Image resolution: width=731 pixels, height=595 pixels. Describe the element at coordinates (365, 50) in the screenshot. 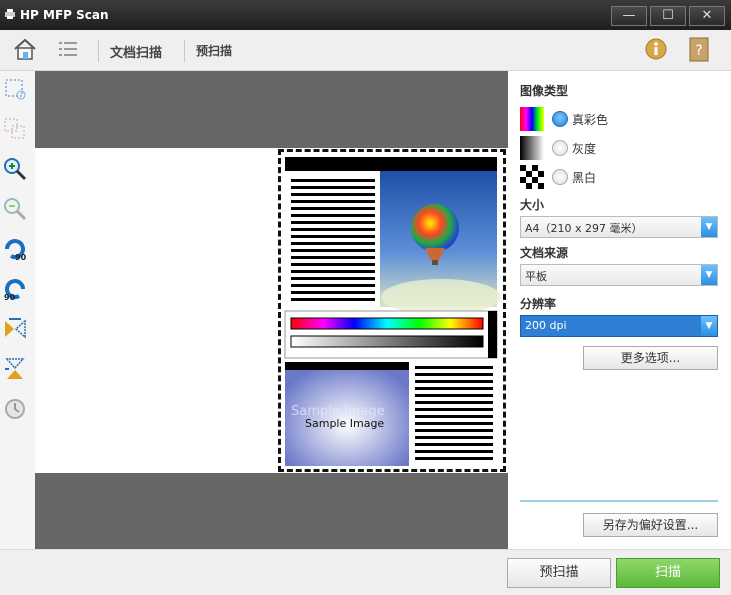

I see `top-toolbar: 文档扫描 预扫描 ?` at that location.